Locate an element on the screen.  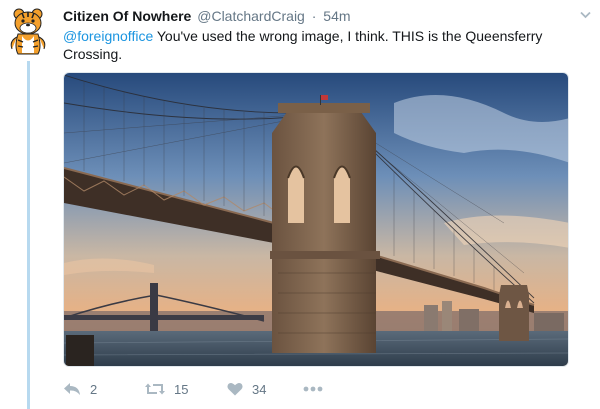
like-button: 34 is located at coordinates (246, 389).